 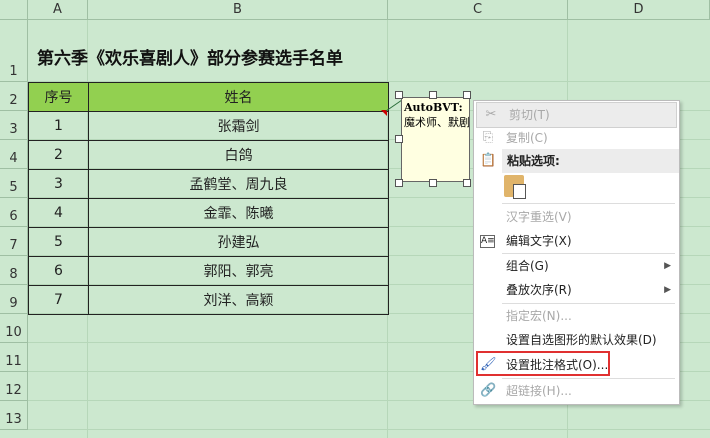 I want to click on comment-text: 魔术师、默剧, so click(x=437, y=122).